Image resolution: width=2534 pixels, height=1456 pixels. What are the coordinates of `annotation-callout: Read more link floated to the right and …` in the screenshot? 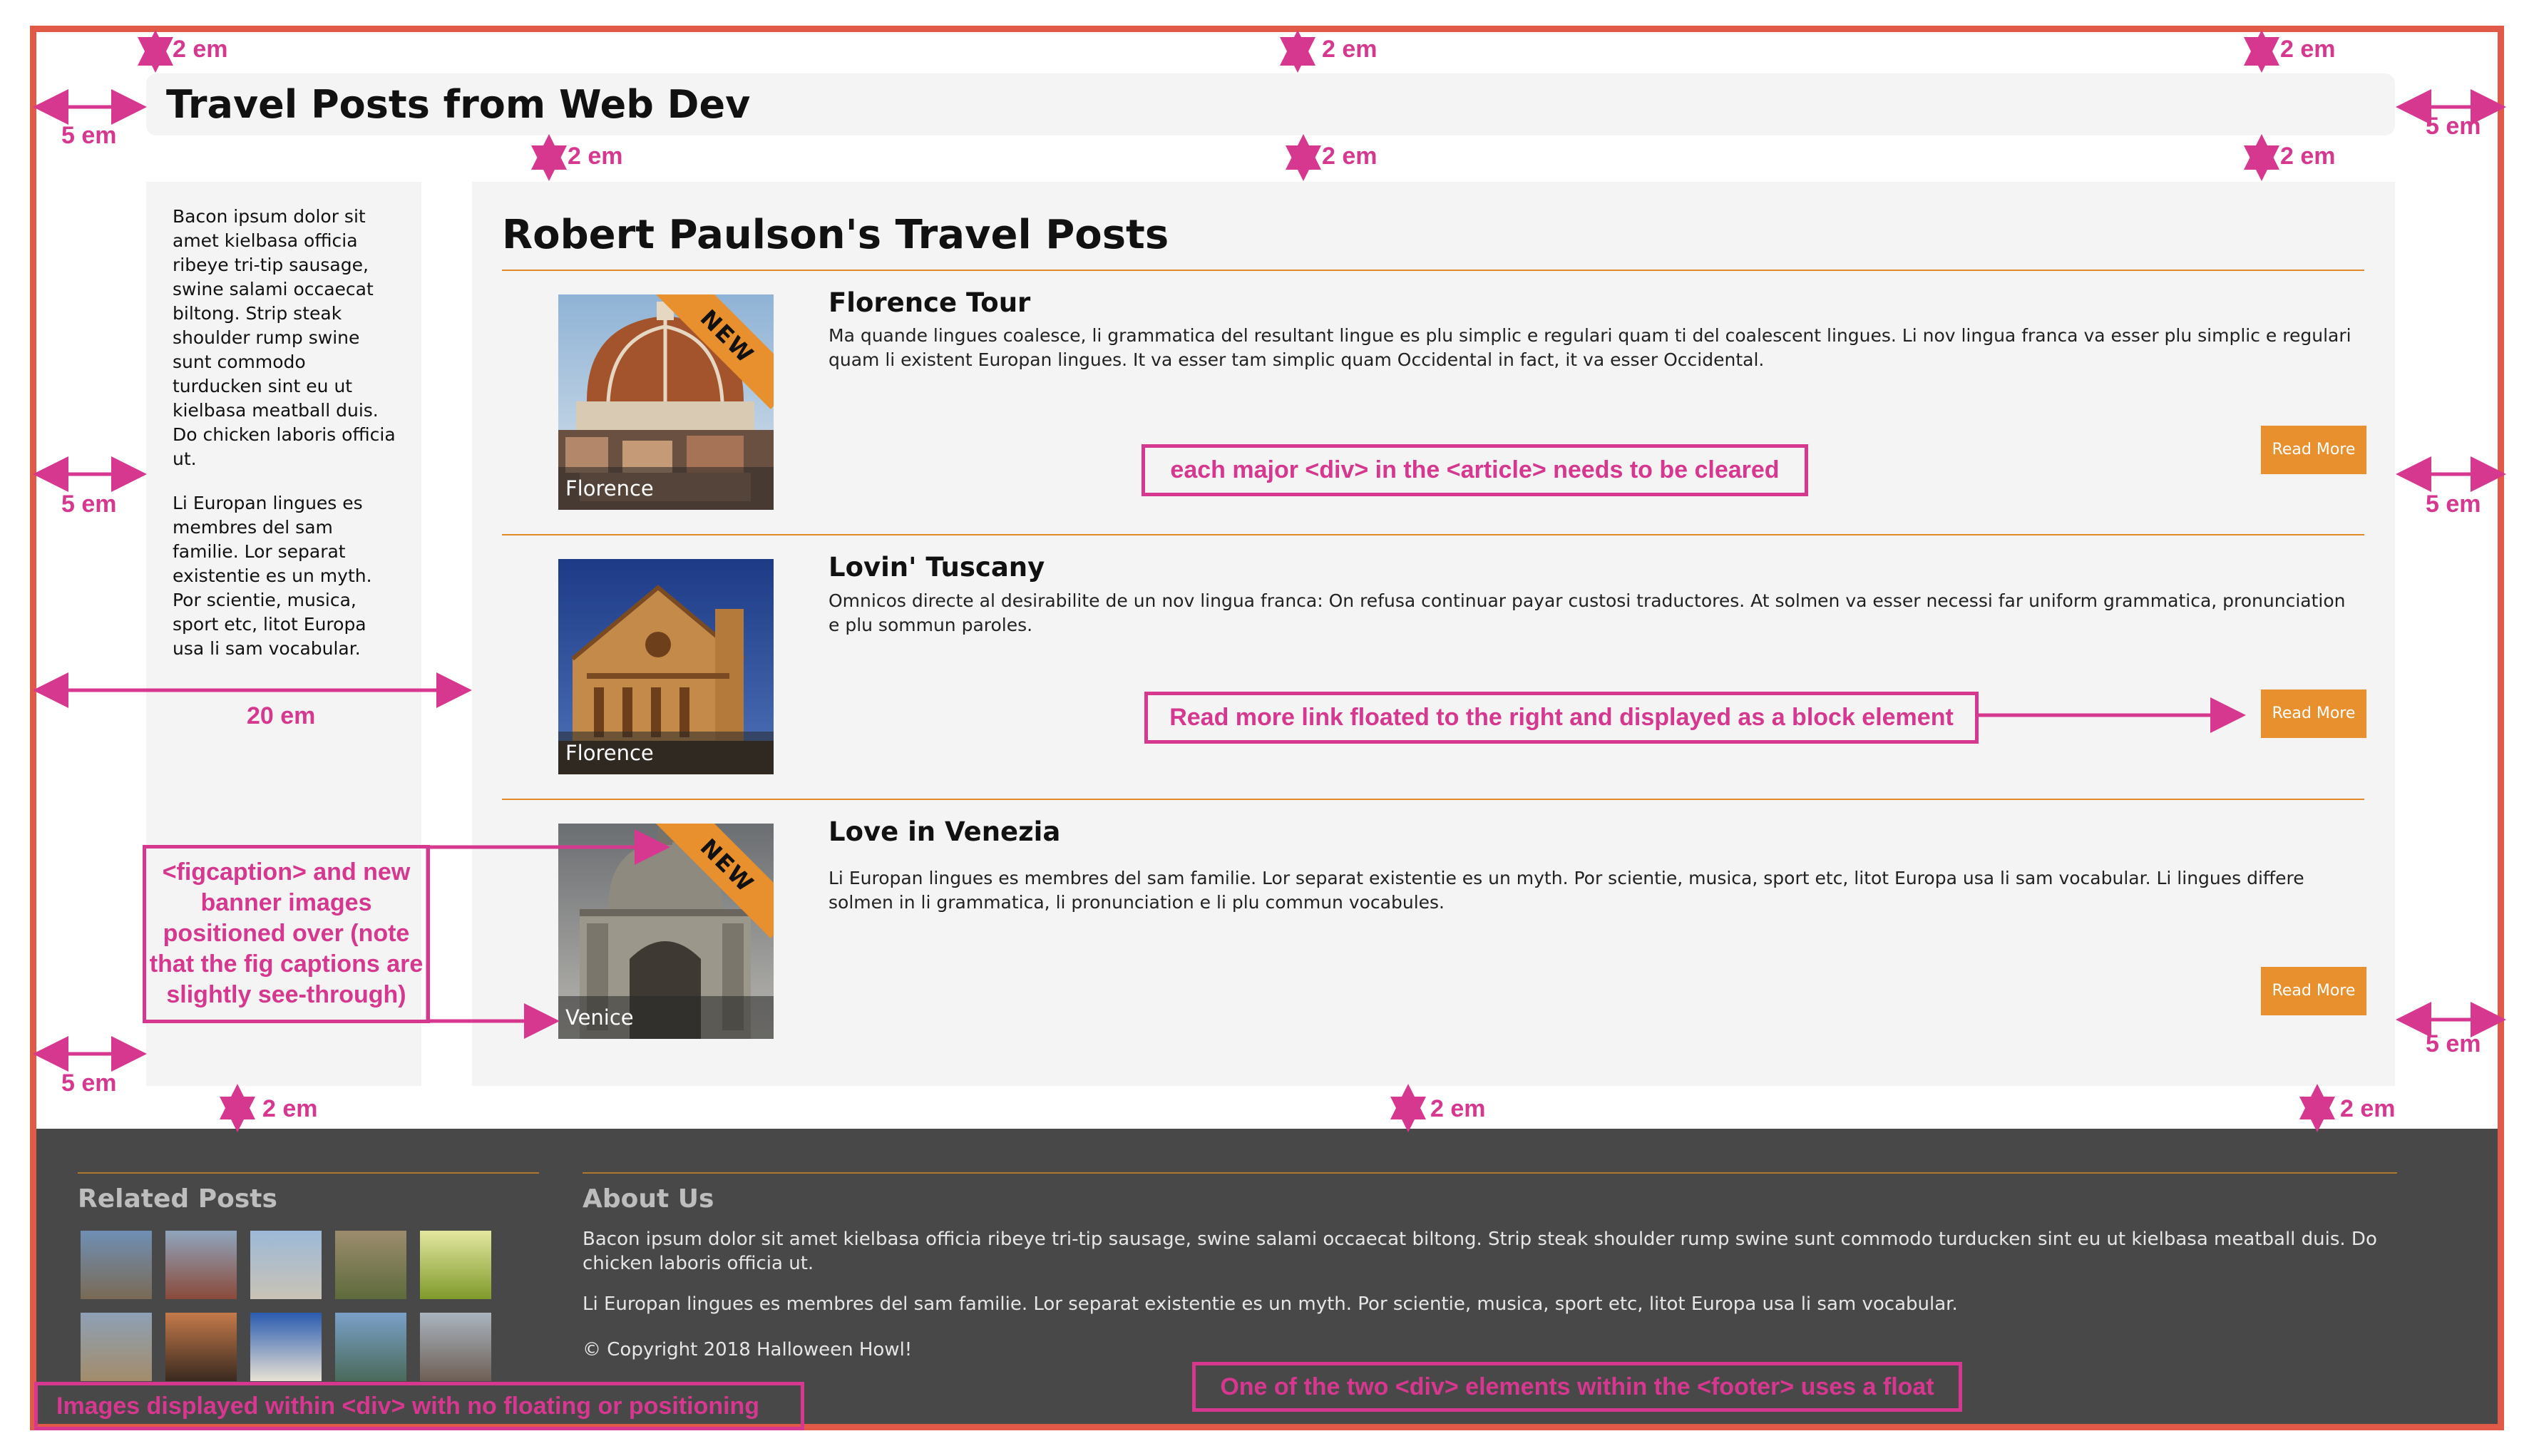 It's located at (1561, 718).